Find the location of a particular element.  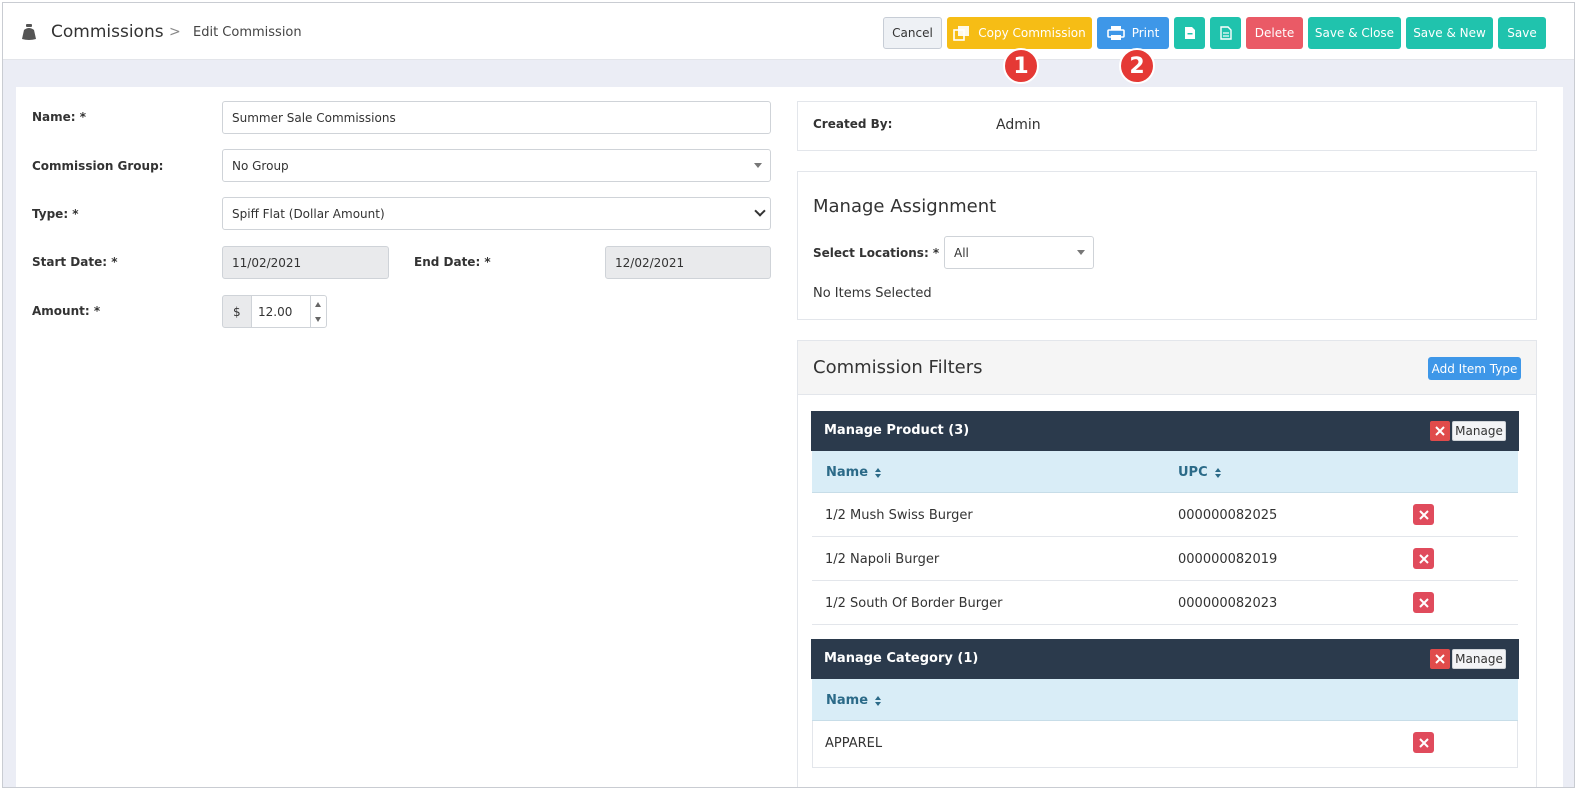

created-by-panel: Created By: Admin is located at coordinates (1167, 126).